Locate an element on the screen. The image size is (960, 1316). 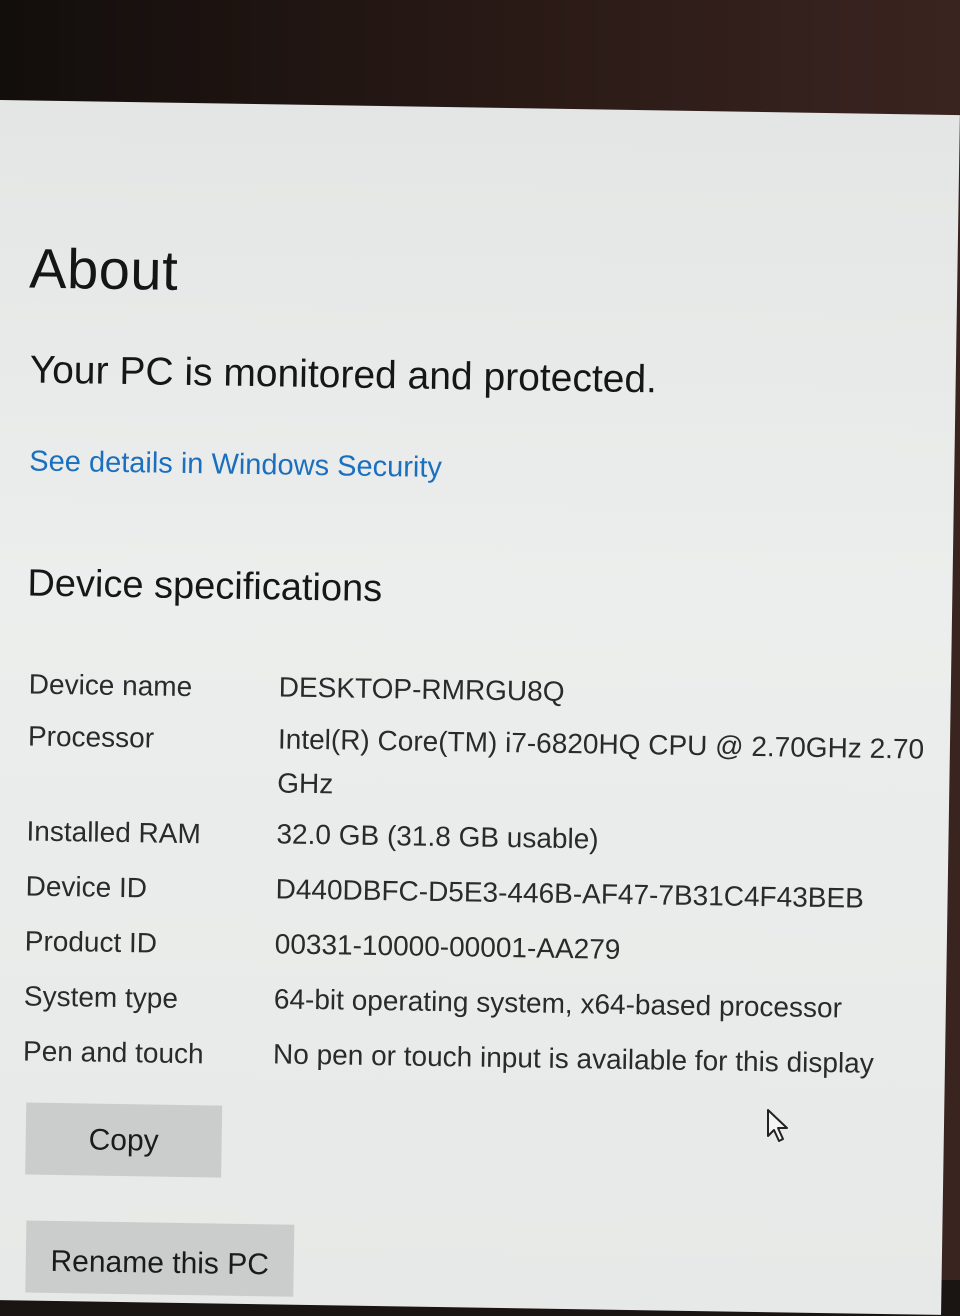
spec-row-installed-ram: Installed RAM 32.0 GB (31.8 GB usable) is located at coordinates (486, 835).